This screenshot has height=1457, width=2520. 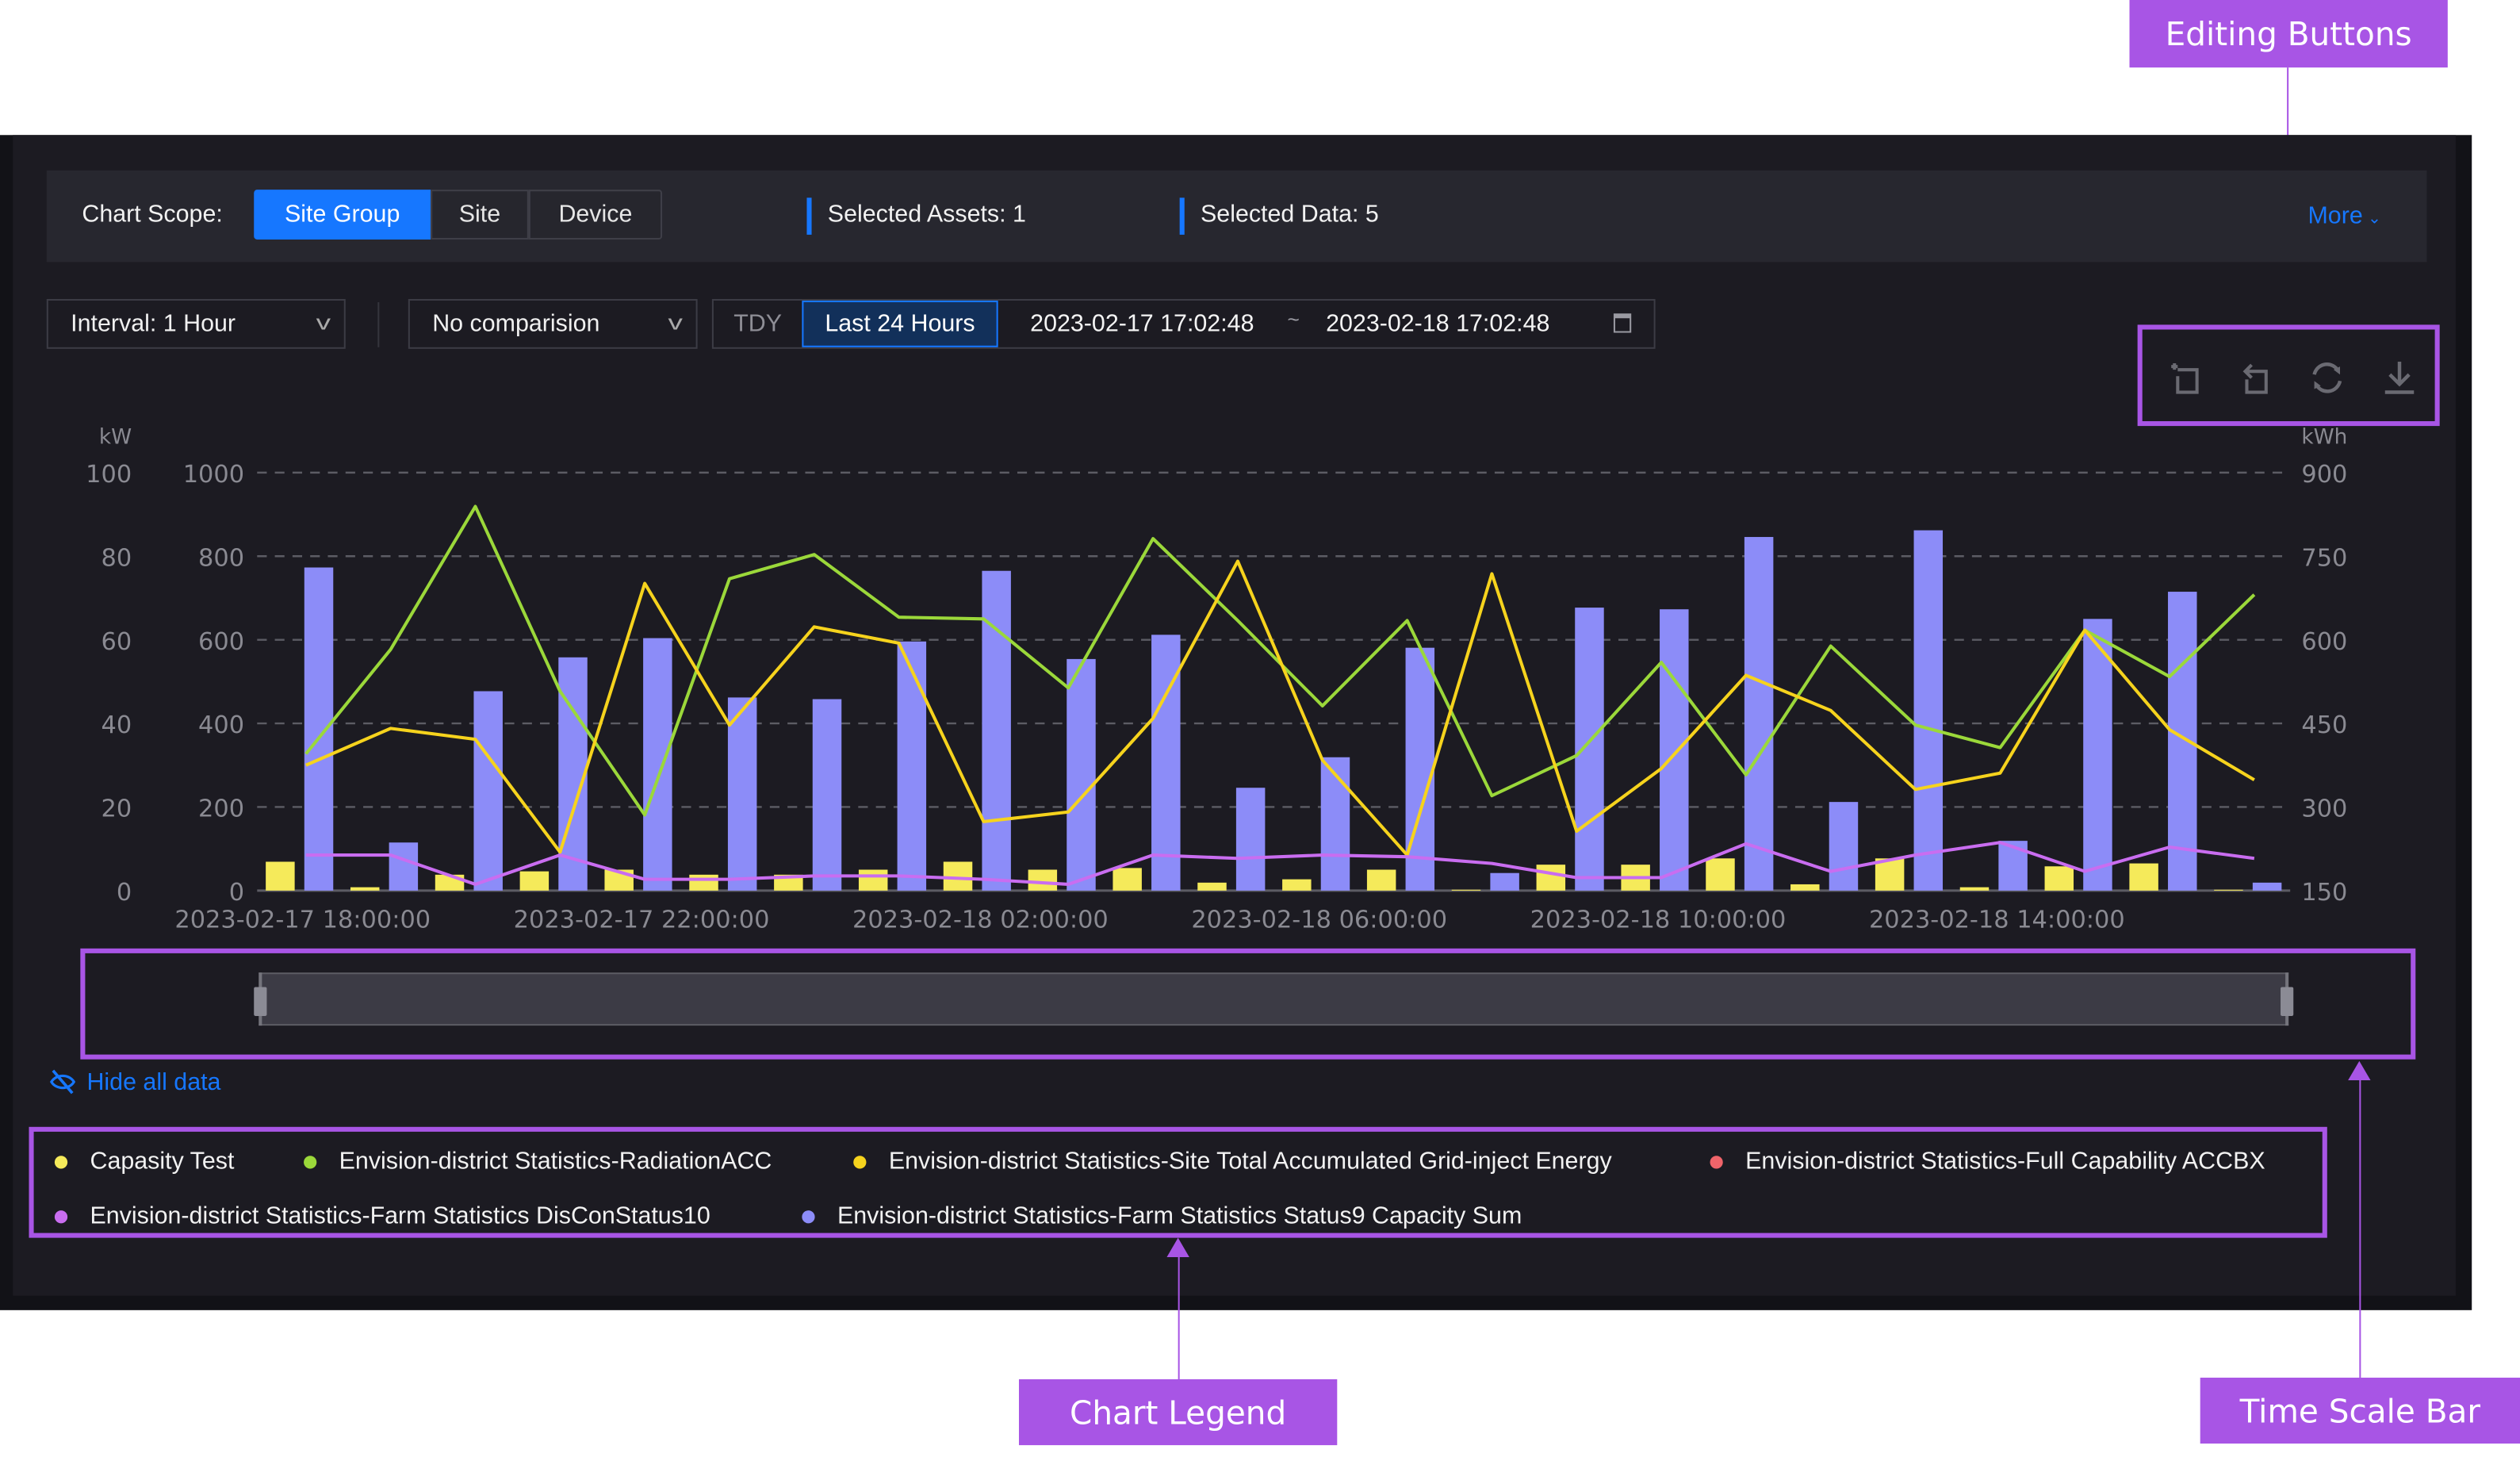 What do you see at coordinates (2324, 725) in the screenshot?
I see `y-tick-label-kwh: 450` at bounding box center [2324, 725].